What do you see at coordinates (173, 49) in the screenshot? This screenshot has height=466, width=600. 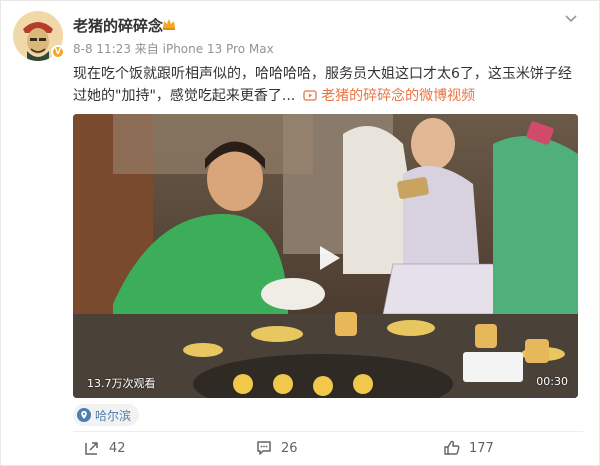 I see `post-meta: 8-8 11:23 来自 iPhone 13 Pro Max` at bounding box center [173, 49].